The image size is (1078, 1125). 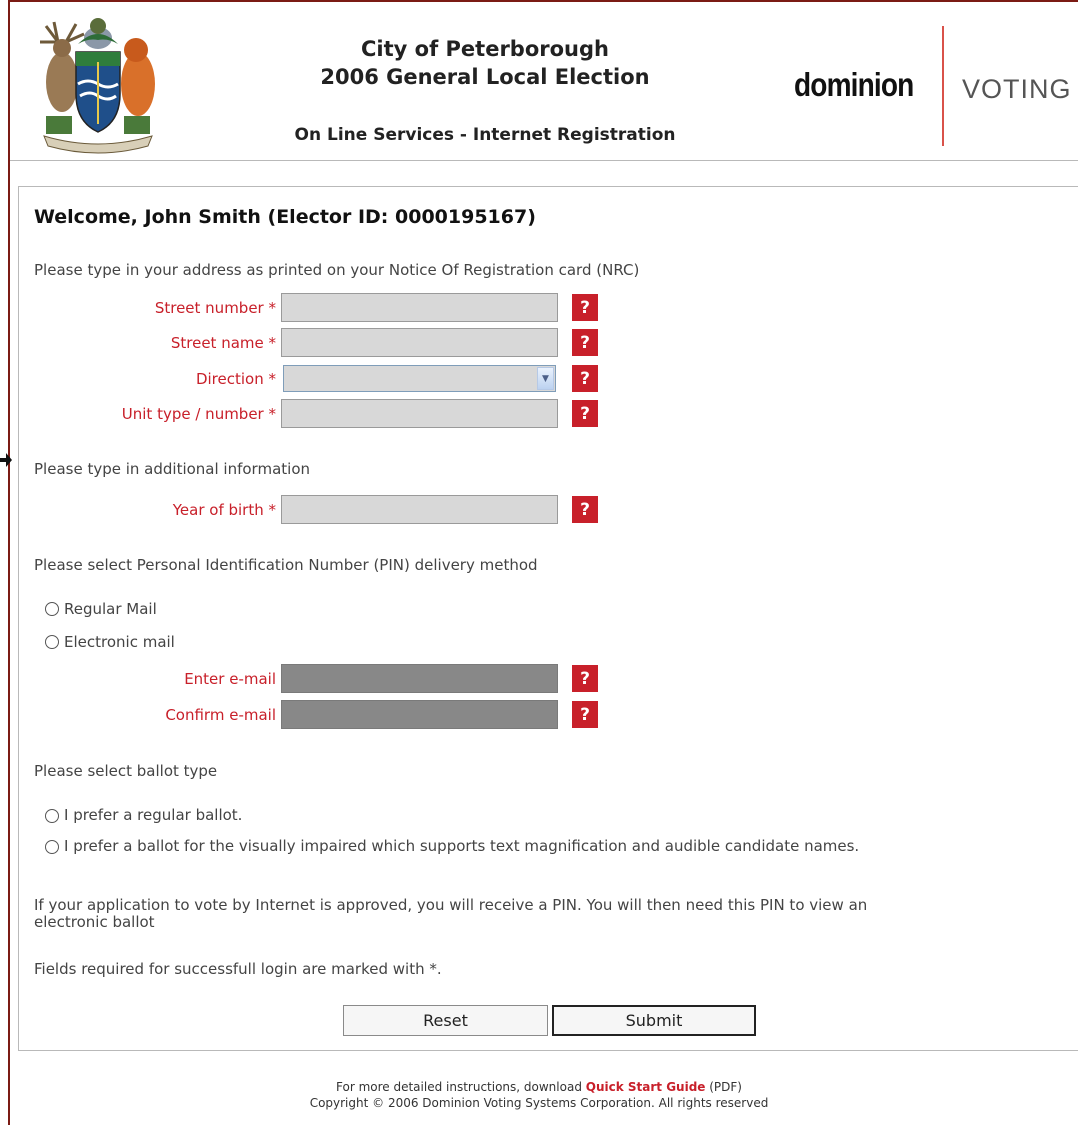 I want to click on service-subtitle: On Line Services - Internet Registration, so click(x=485, y=135).